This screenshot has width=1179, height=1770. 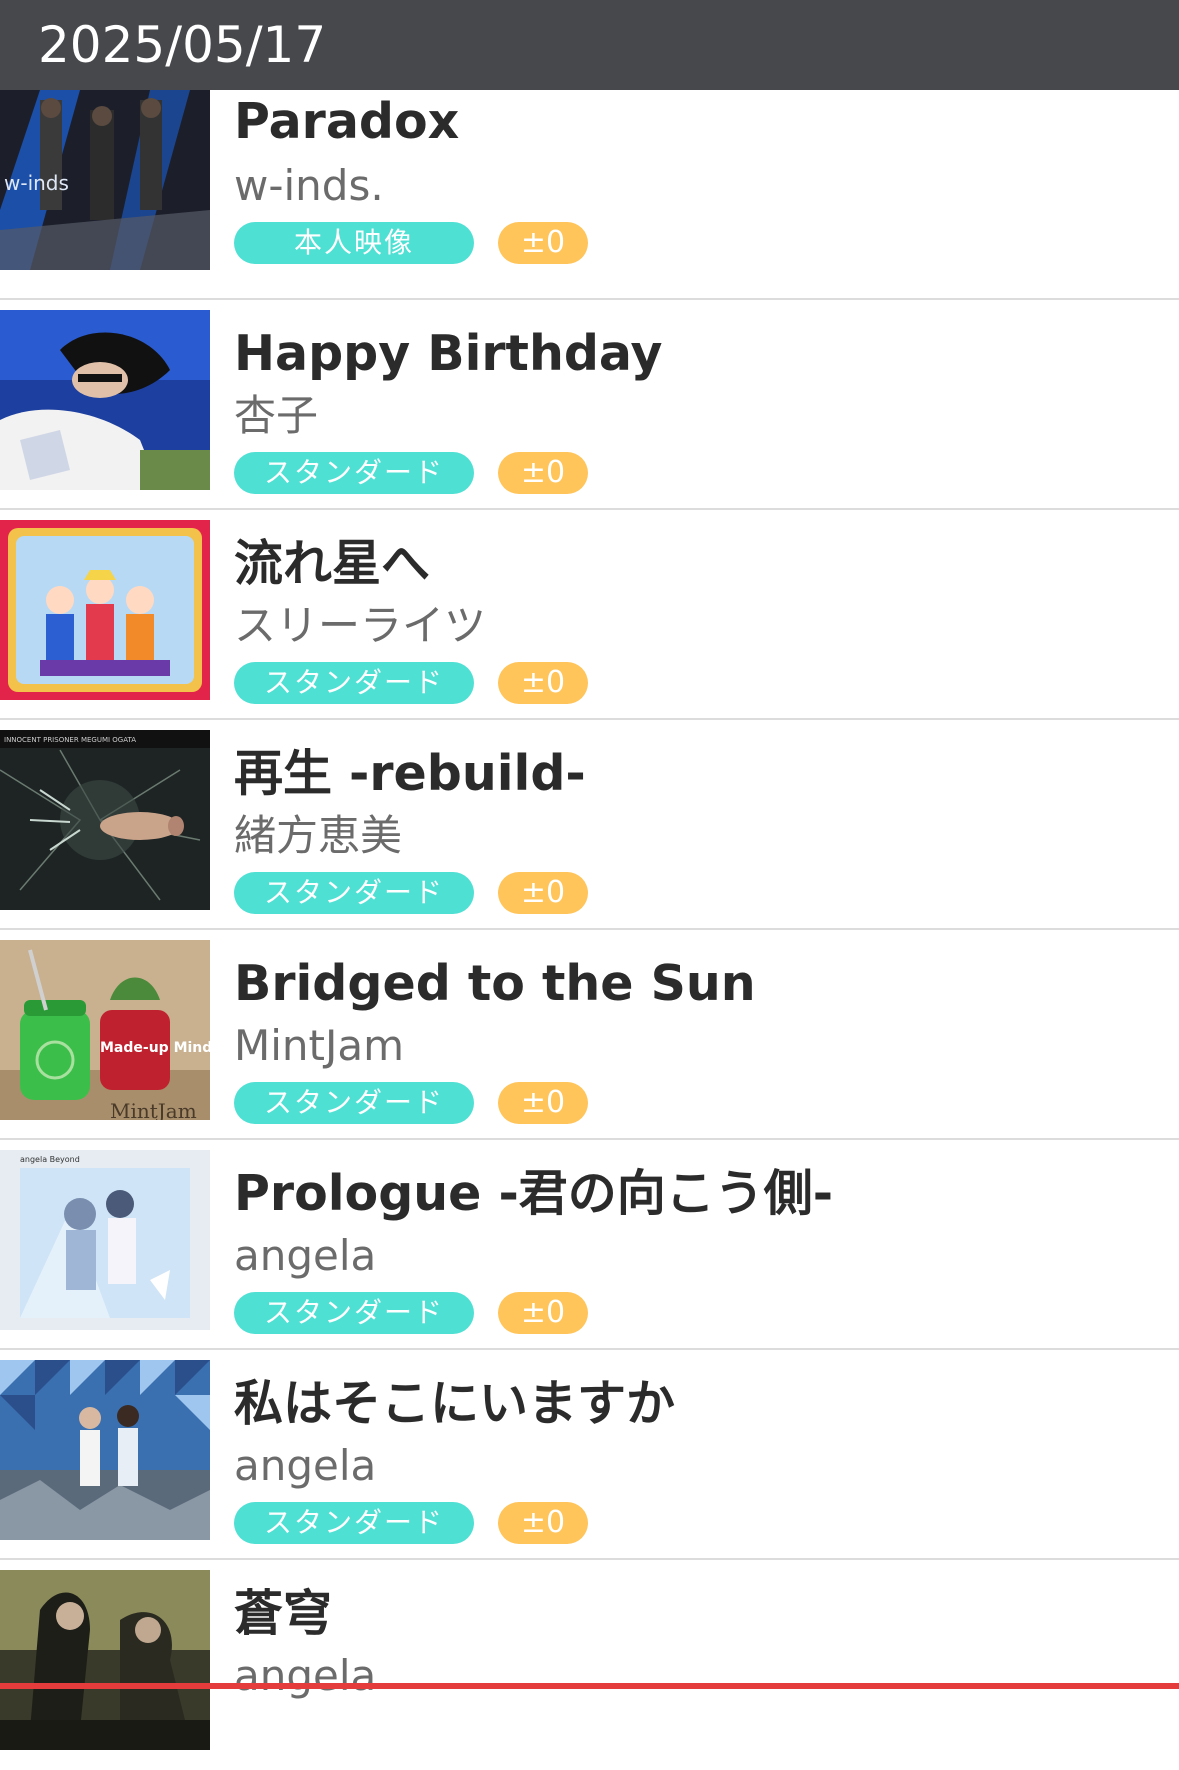 What do you see at coordinates (354, 243) in the screenshot?
I see `video-type-badge: 本人映像` at bounding box center [354, 243].